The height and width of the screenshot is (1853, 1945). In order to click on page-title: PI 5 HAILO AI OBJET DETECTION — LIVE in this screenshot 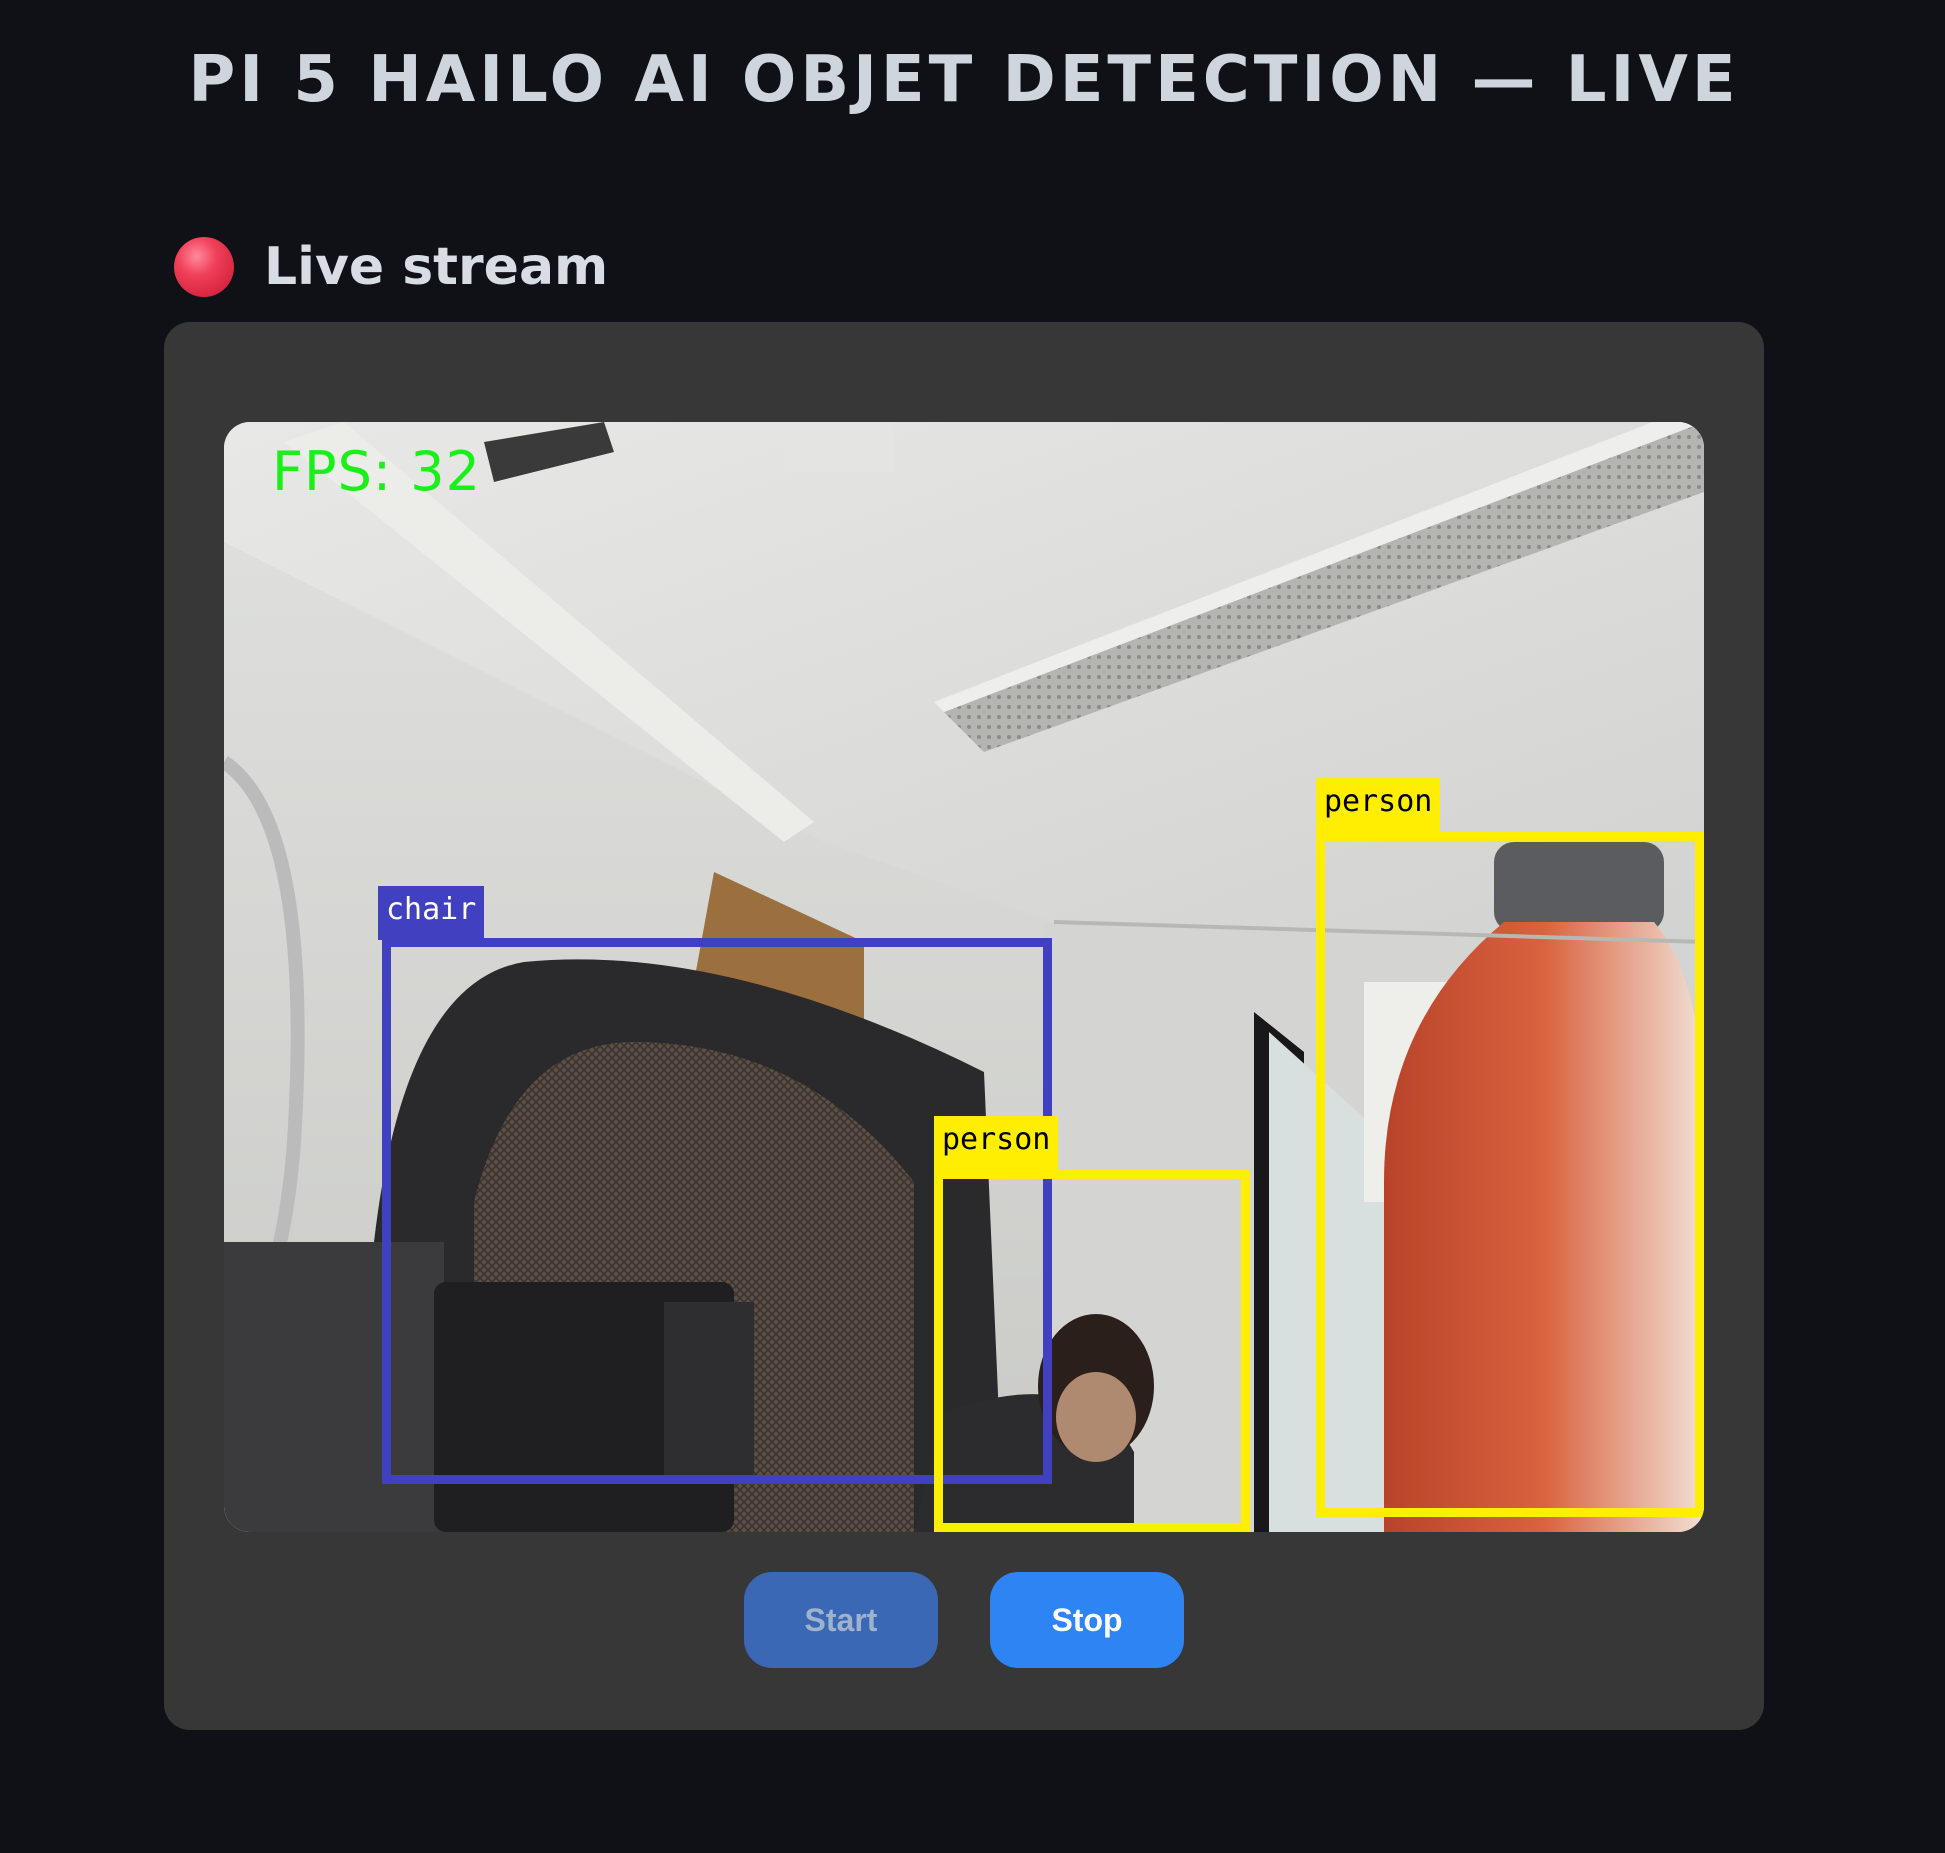, I will do `click(964, 80)`.